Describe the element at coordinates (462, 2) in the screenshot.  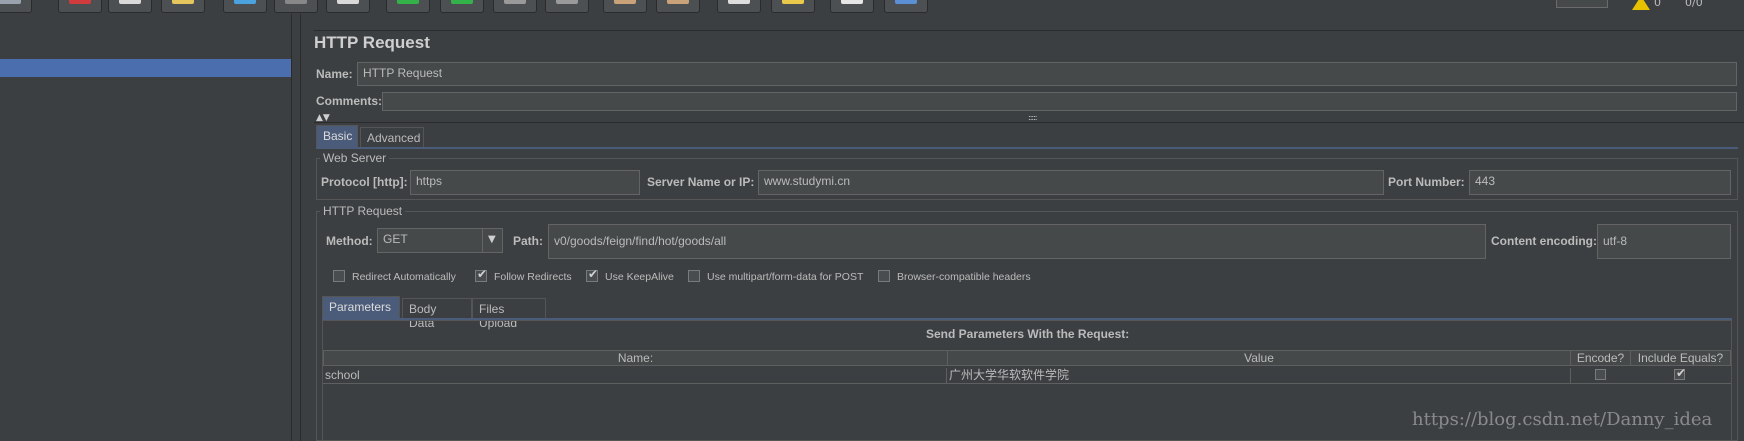
I see `start-no-pause-icon` at that location.